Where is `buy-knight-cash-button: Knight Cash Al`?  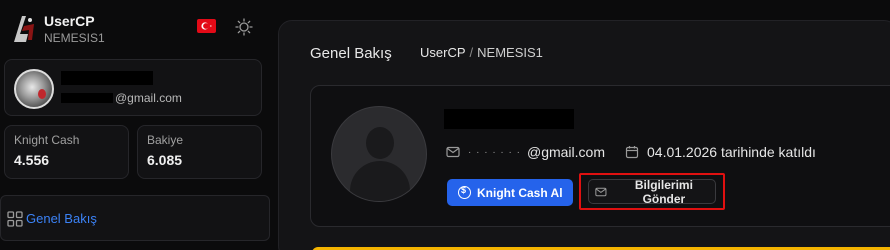
buy-knight-cash-button: Knight Cash Al is located at coordinates (510, 192).